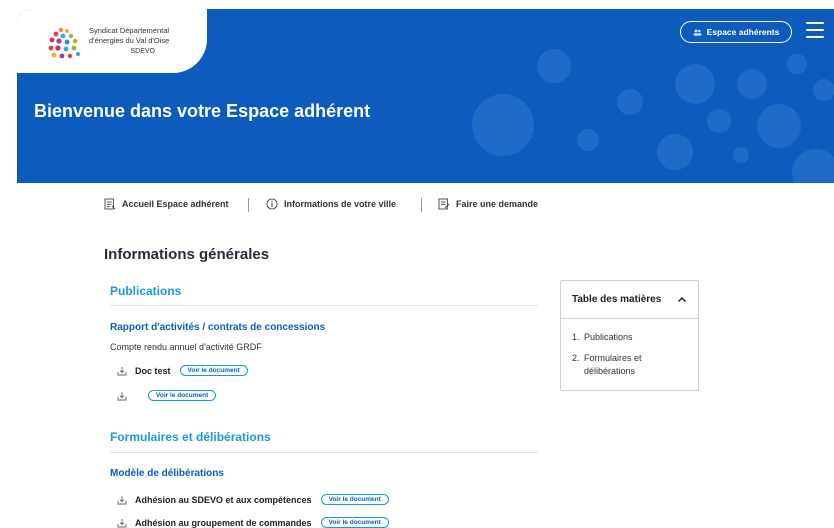 Image resolution: width=834 pixels, height=528 pixels. I want to click on description-text: Compte rendu annuel d'activité GRDF, so click(186, 347).